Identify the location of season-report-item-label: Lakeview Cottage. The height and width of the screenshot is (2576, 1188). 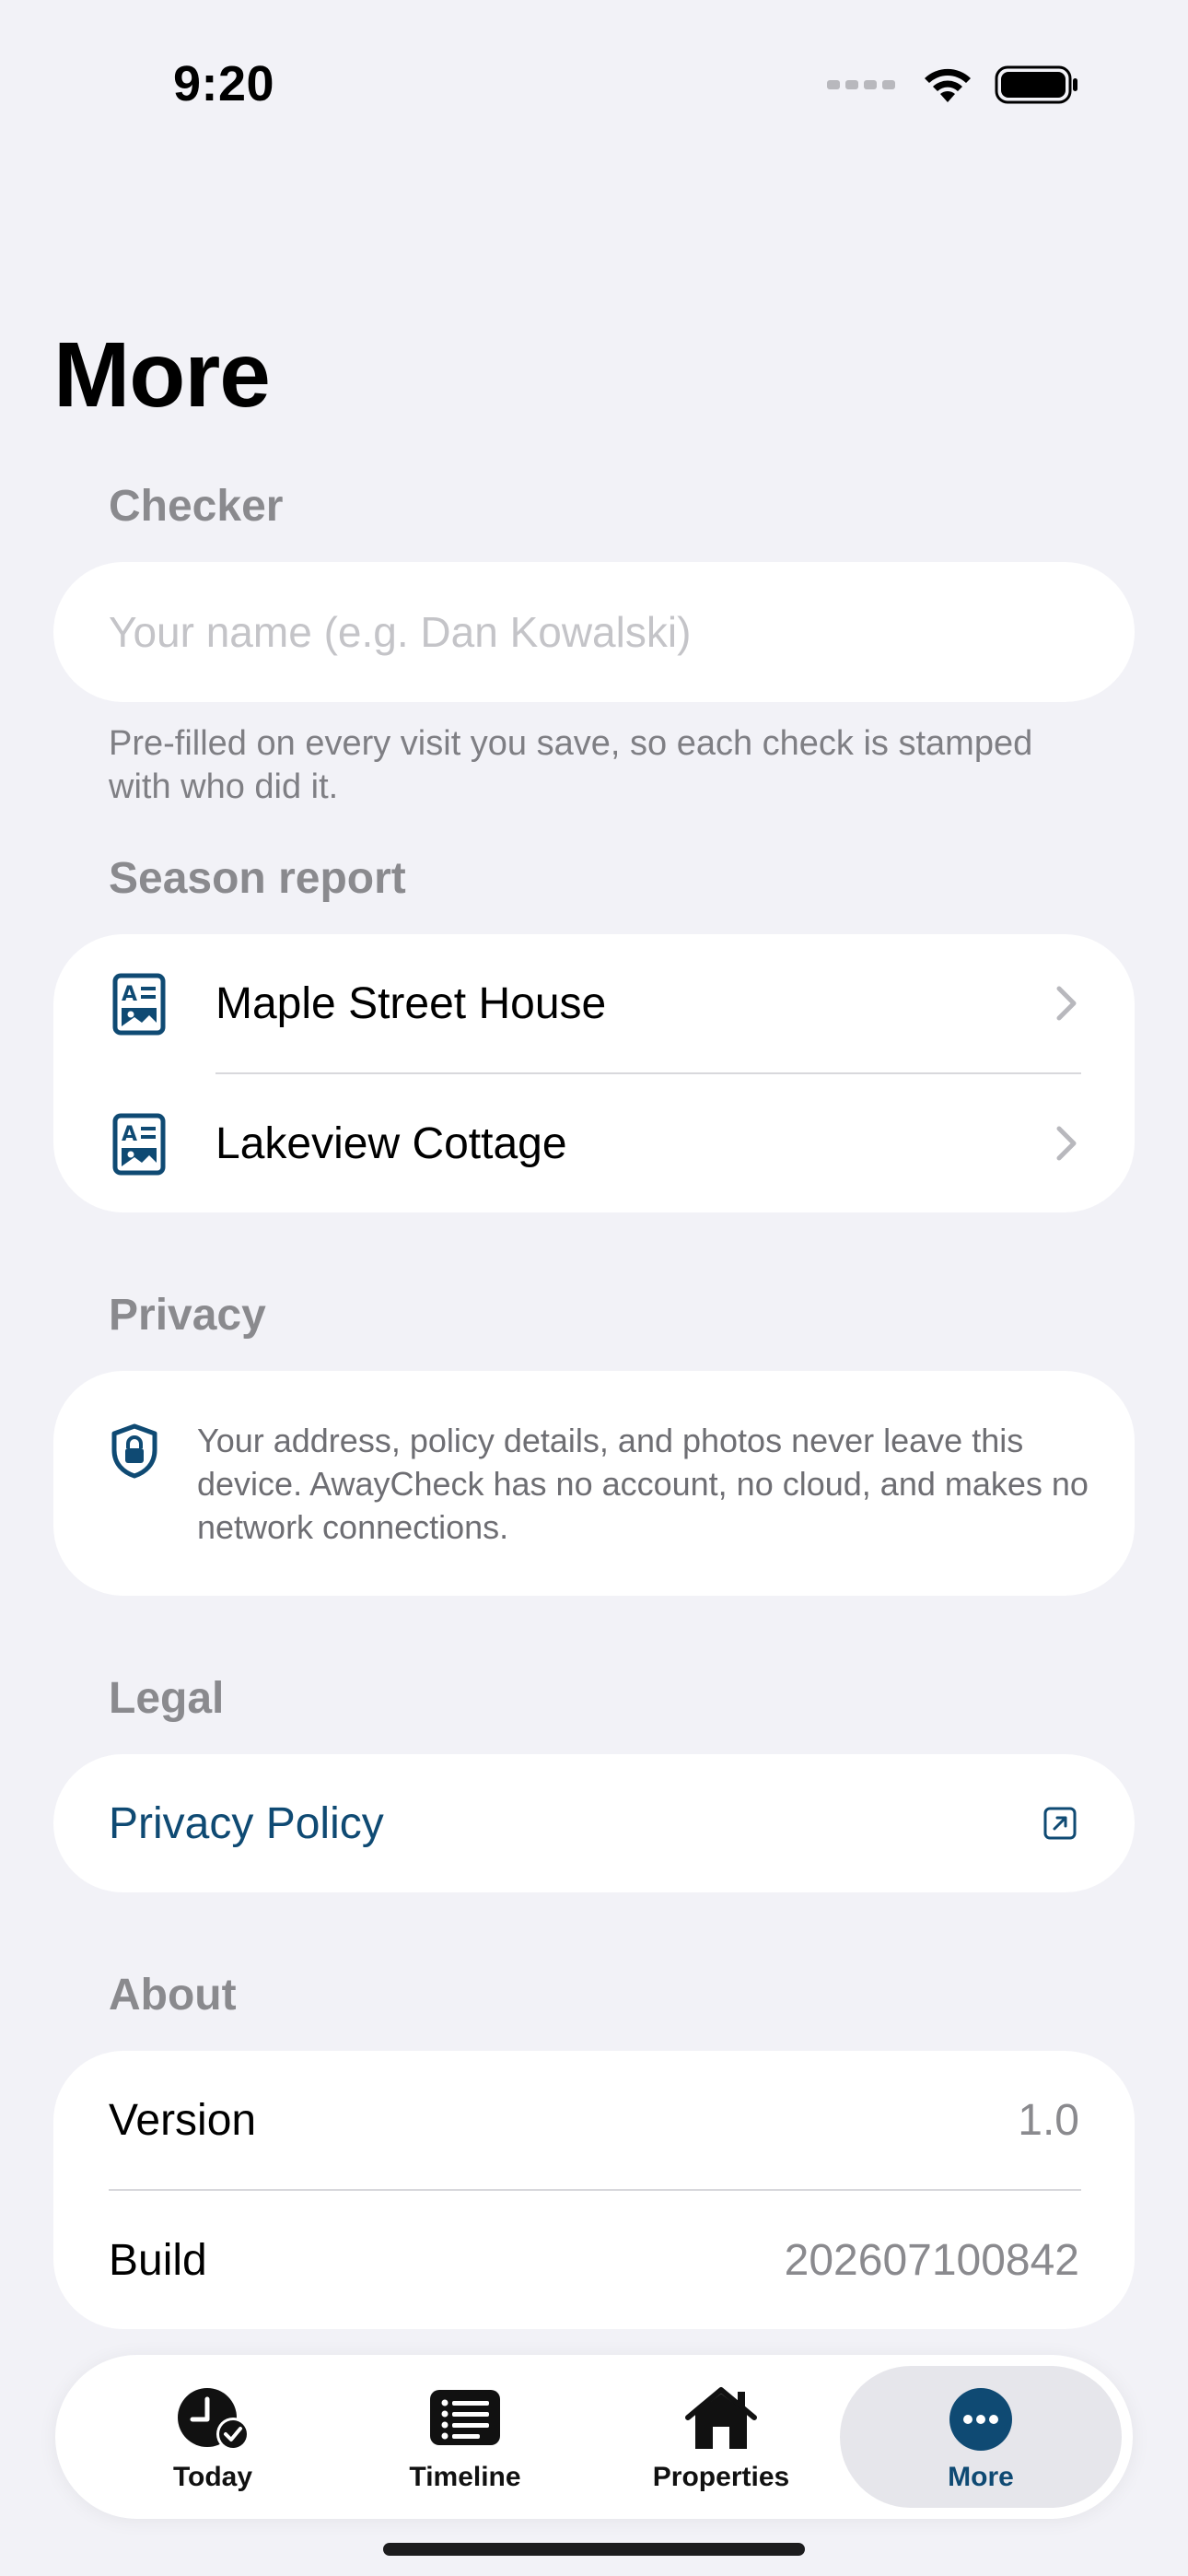
(391, 1143).